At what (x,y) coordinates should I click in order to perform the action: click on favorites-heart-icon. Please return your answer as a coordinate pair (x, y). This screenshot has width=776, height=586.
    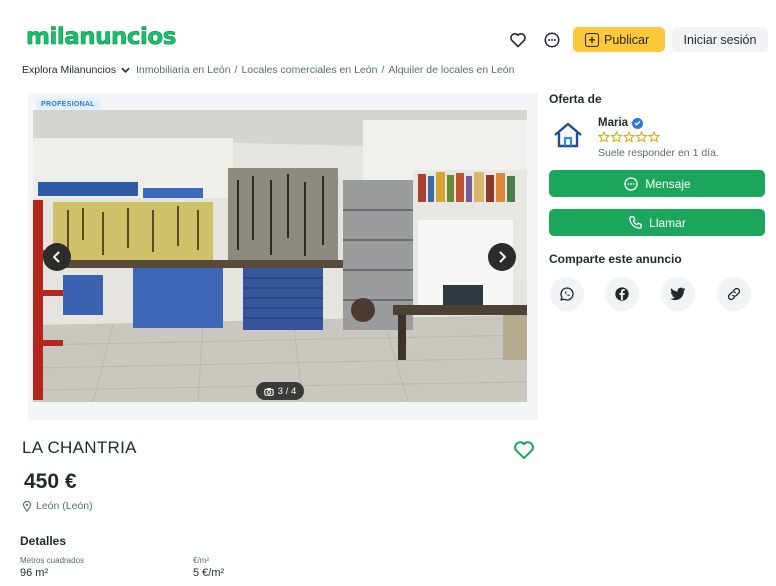
    Looking at the image, I should click on (518, 40).